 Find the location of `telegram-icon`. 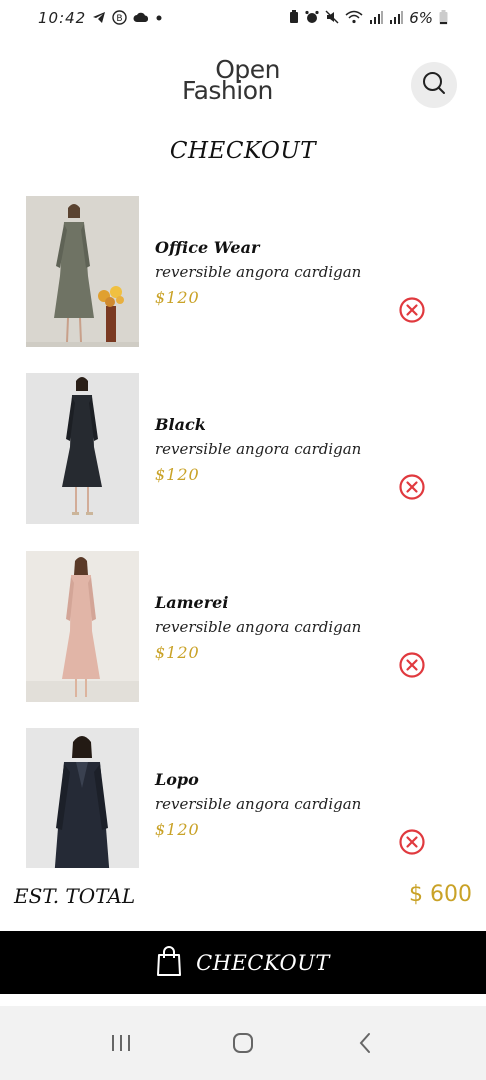

telegram-icon is located at coordinates (99, 18).